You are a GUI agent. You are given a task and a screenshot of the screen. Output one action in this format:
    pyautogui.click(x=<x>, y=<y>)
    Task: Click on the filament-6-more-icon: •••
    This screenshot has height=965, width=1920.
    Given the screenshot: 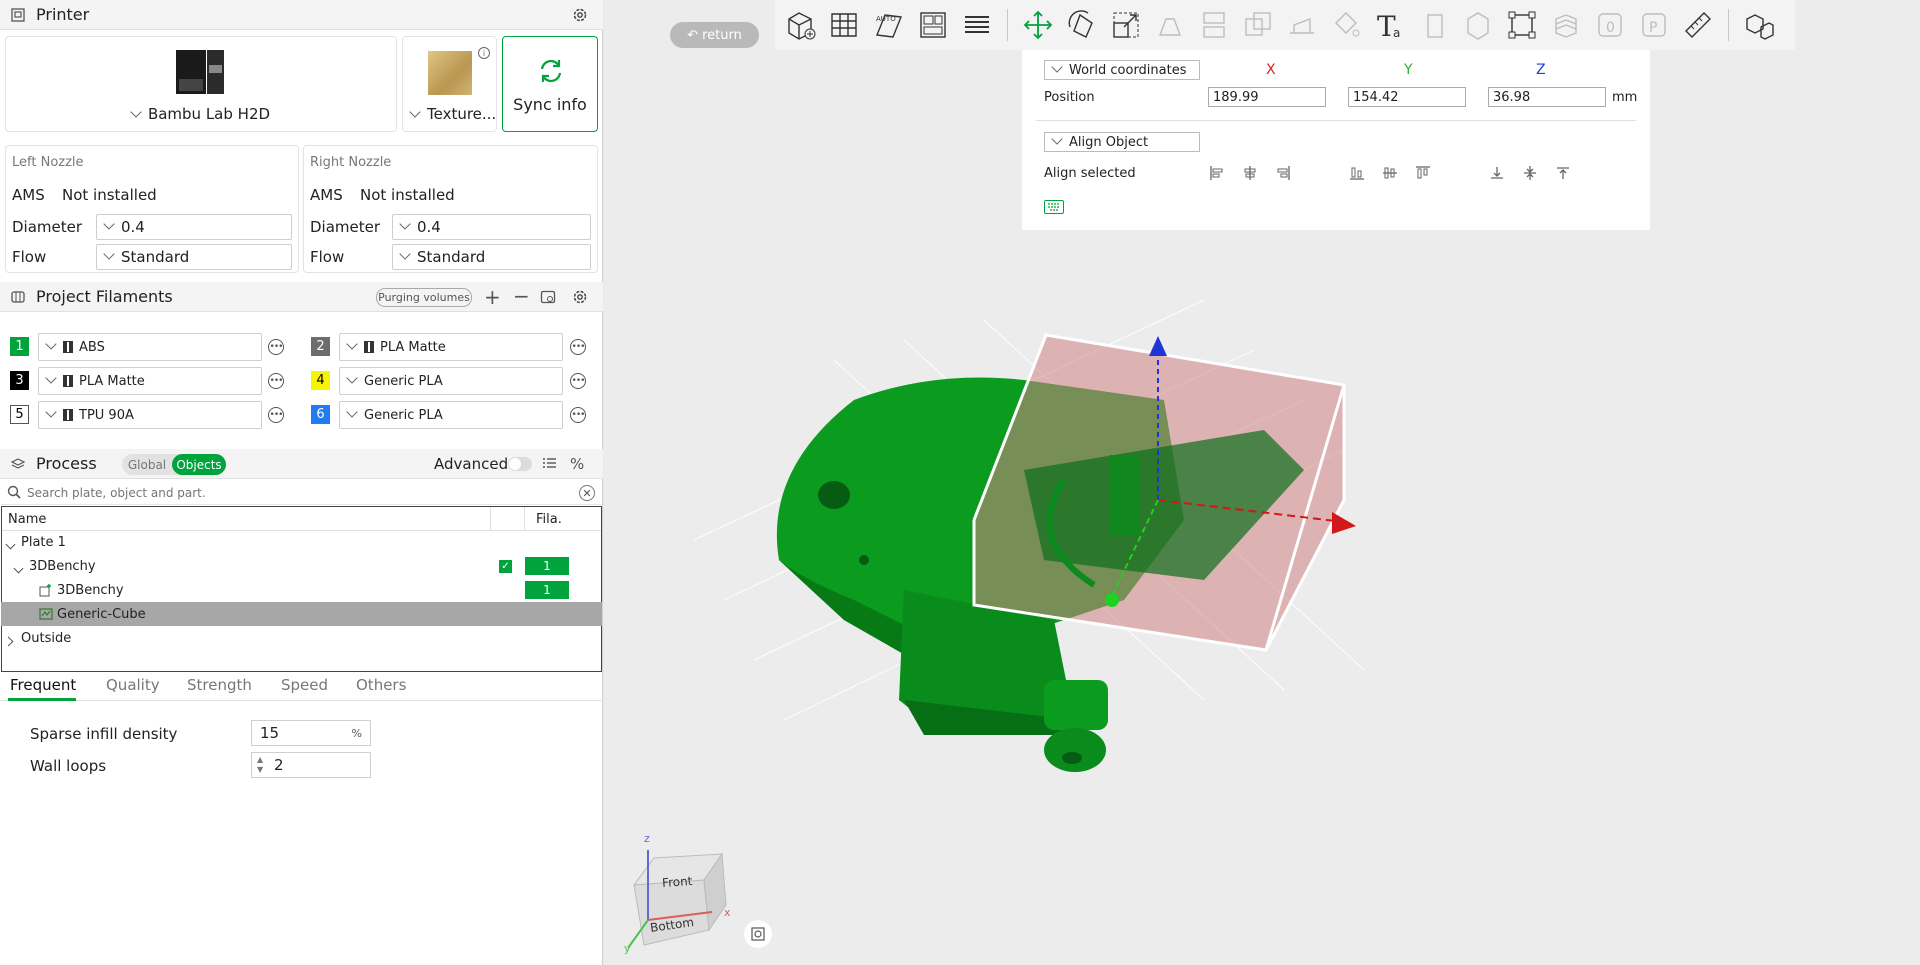 What is the action you would take?
    pyautogui.click(x=578, y=415)
    